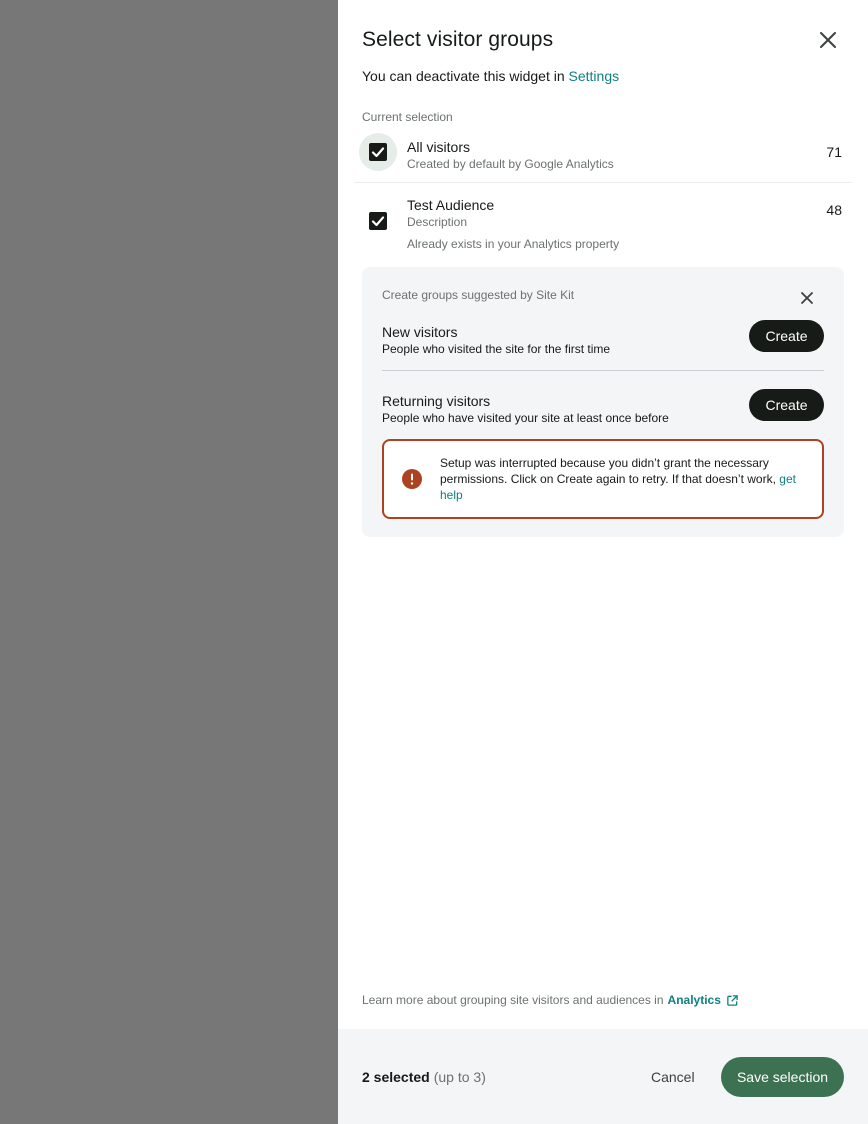  What do you see at coordinates (594, 76) in the screenshot?
I see `settings-link: Settings` at bounding box center [594, 76].